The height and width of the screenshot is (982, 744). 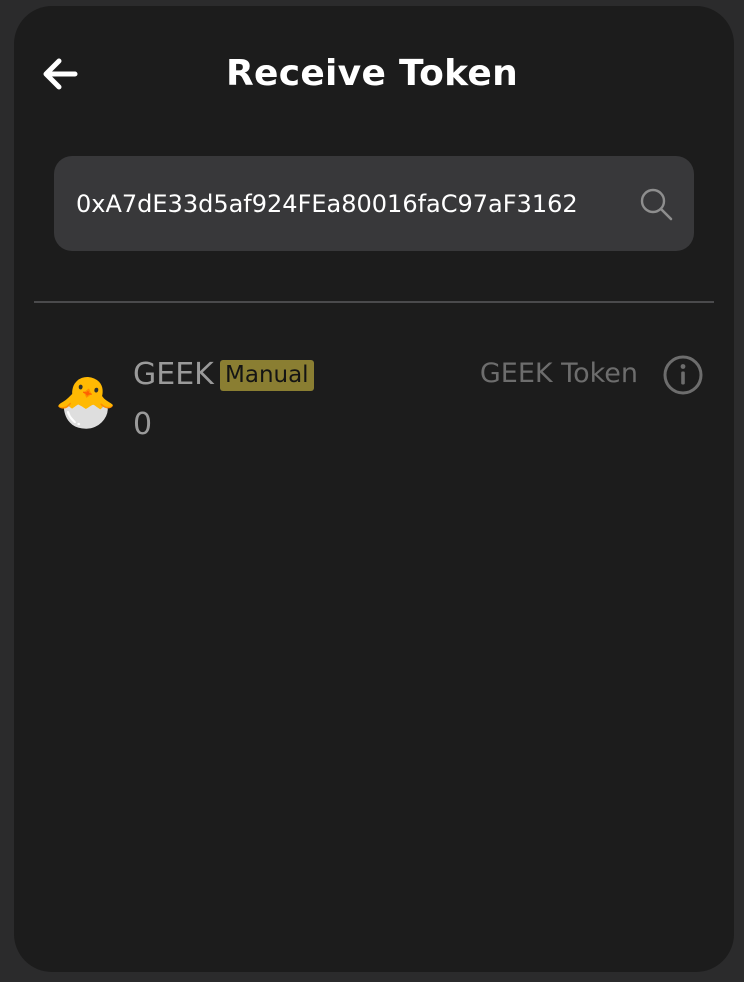 What do you see at coordinates (656, 204) in the screenshot?
I see `search-icon` at bounding box center [656, 204].